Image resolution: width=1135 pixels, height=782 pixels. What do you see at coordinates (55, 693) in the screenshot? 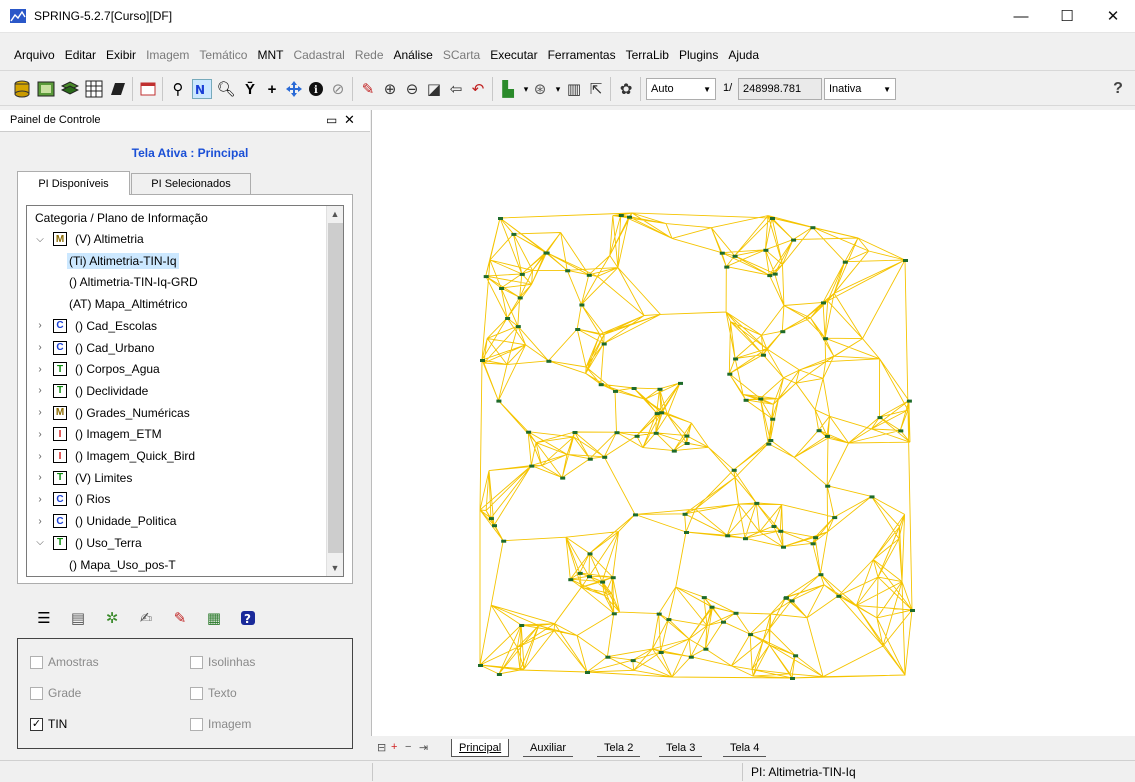
I see `checkbox-grade: Grade` at bounding box center [55, 693].